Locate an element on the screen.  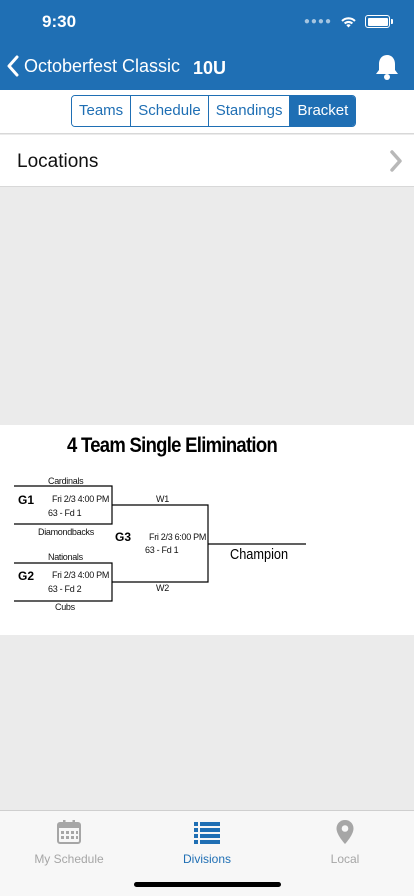
nav-title: Octoberfest Classic is located at coordinates (102, 65).